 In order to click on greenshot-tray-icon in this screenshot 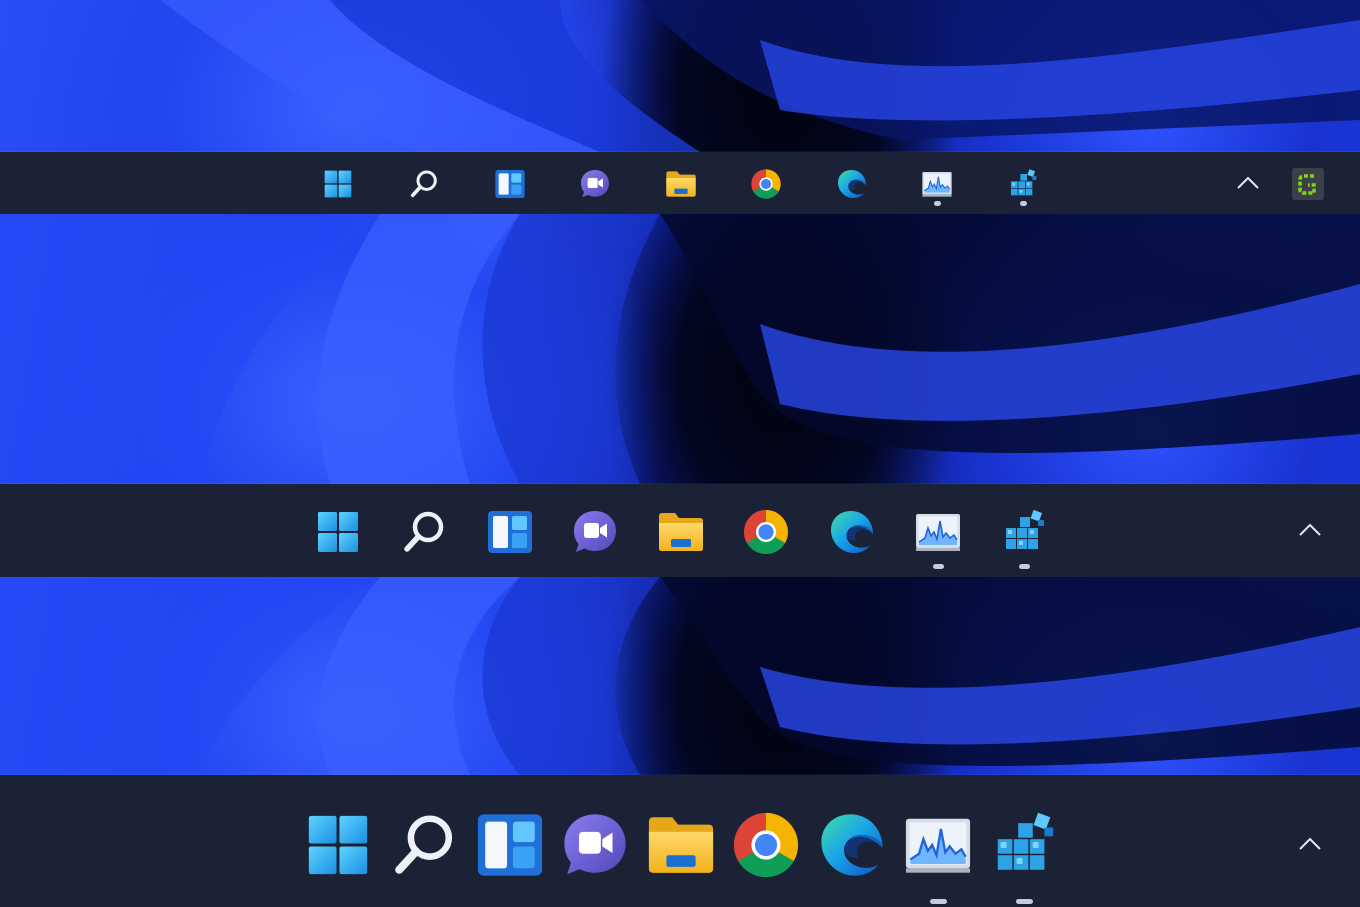, I will do `click(1308, 184)`.